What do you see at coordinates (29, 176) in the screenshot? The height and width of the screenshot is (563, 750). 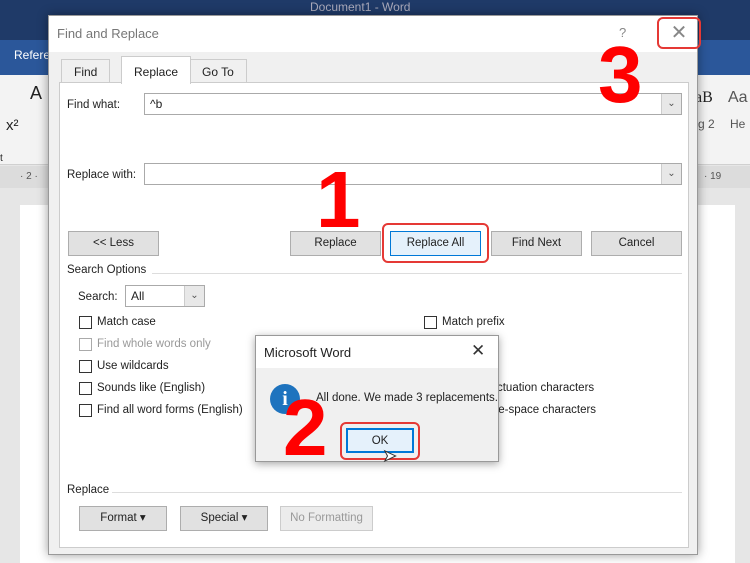 I see `ruler-label: · 2 ·` at bounding box center [29, 176].